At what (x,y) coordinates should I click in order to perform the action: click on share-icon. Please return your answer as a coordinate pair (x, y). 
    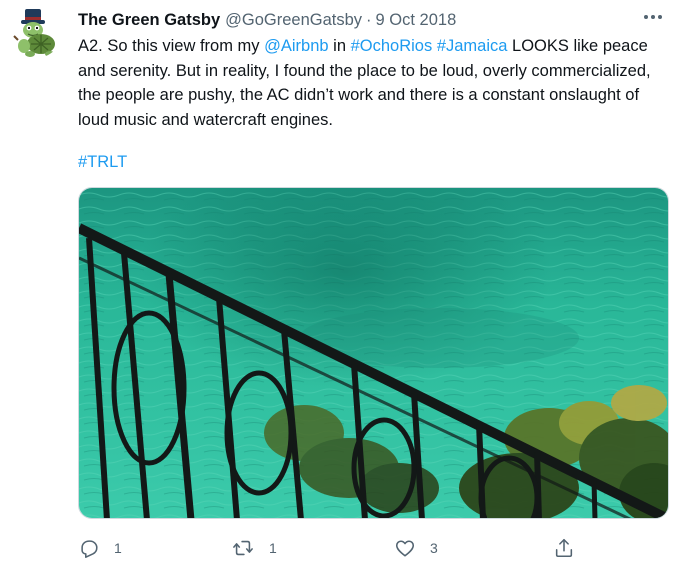
    Looking at the image, I should click on (564, 548).